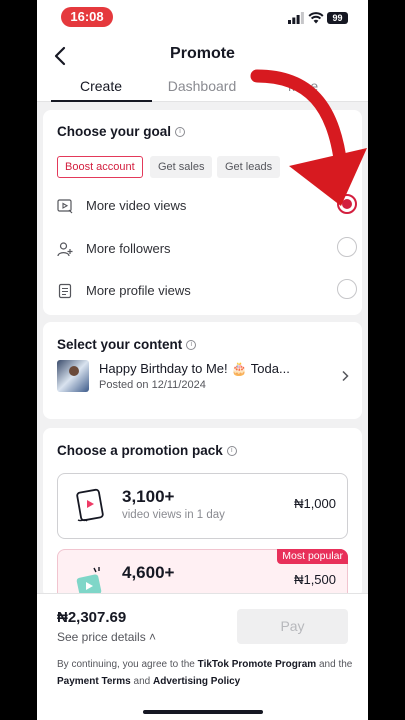 This screenshot has height=720, width=405. I want to click on advertising-policy-link: Advertising Policy, so click(196, 681).